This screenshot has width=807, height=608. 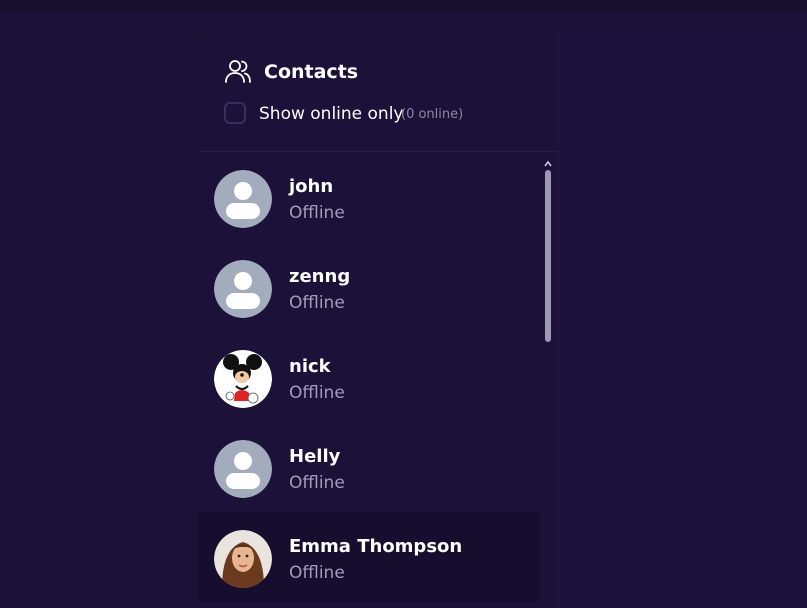 I want to click on contact-name: Helly, so click(x=315, y=456).